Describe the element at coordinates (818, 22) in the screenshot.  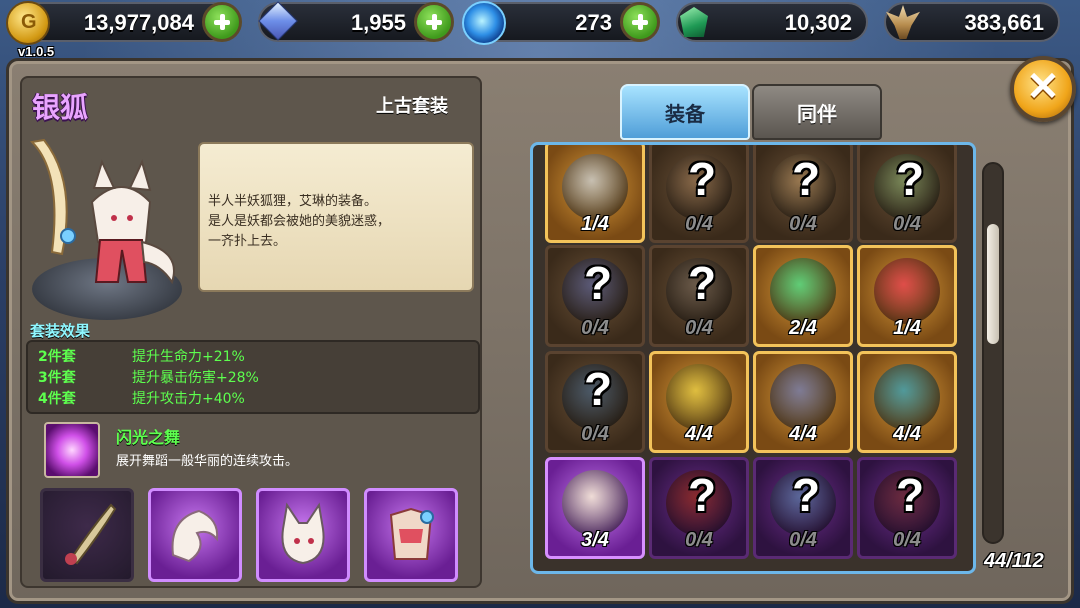
I see `jade-value: 10,302` at that location.